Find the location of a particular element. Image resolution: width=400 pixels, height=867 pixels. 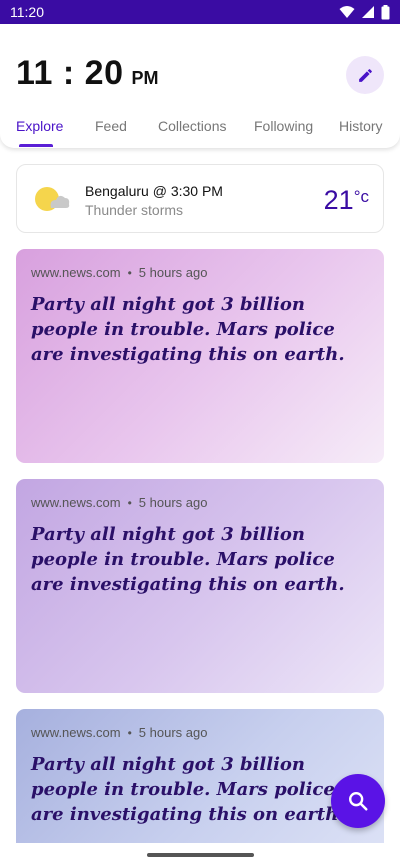

battery-icon is located at coordinates (385, 11).